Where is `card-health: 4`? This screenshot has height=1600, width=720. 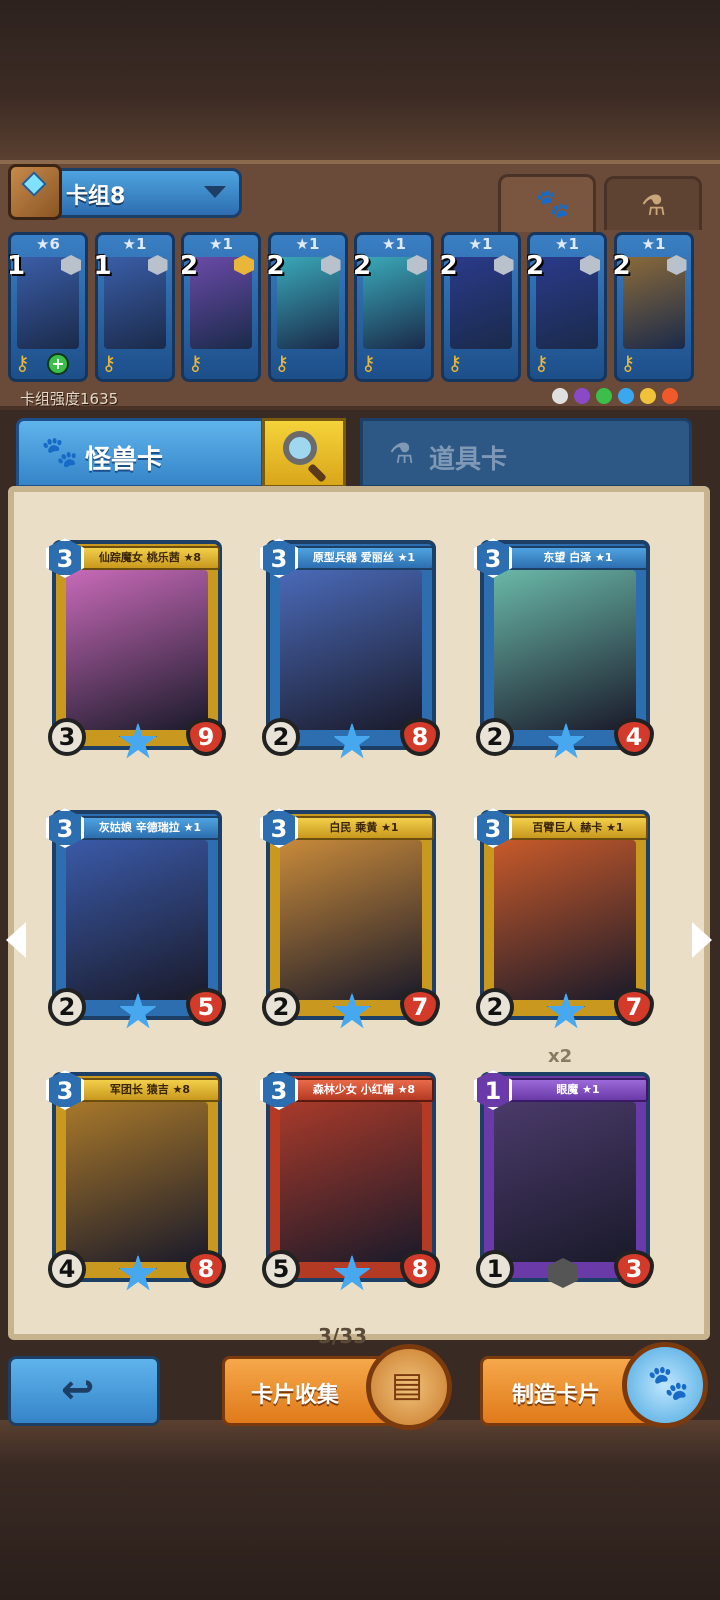
card-health: 4 is located at coordinates (634, 737).